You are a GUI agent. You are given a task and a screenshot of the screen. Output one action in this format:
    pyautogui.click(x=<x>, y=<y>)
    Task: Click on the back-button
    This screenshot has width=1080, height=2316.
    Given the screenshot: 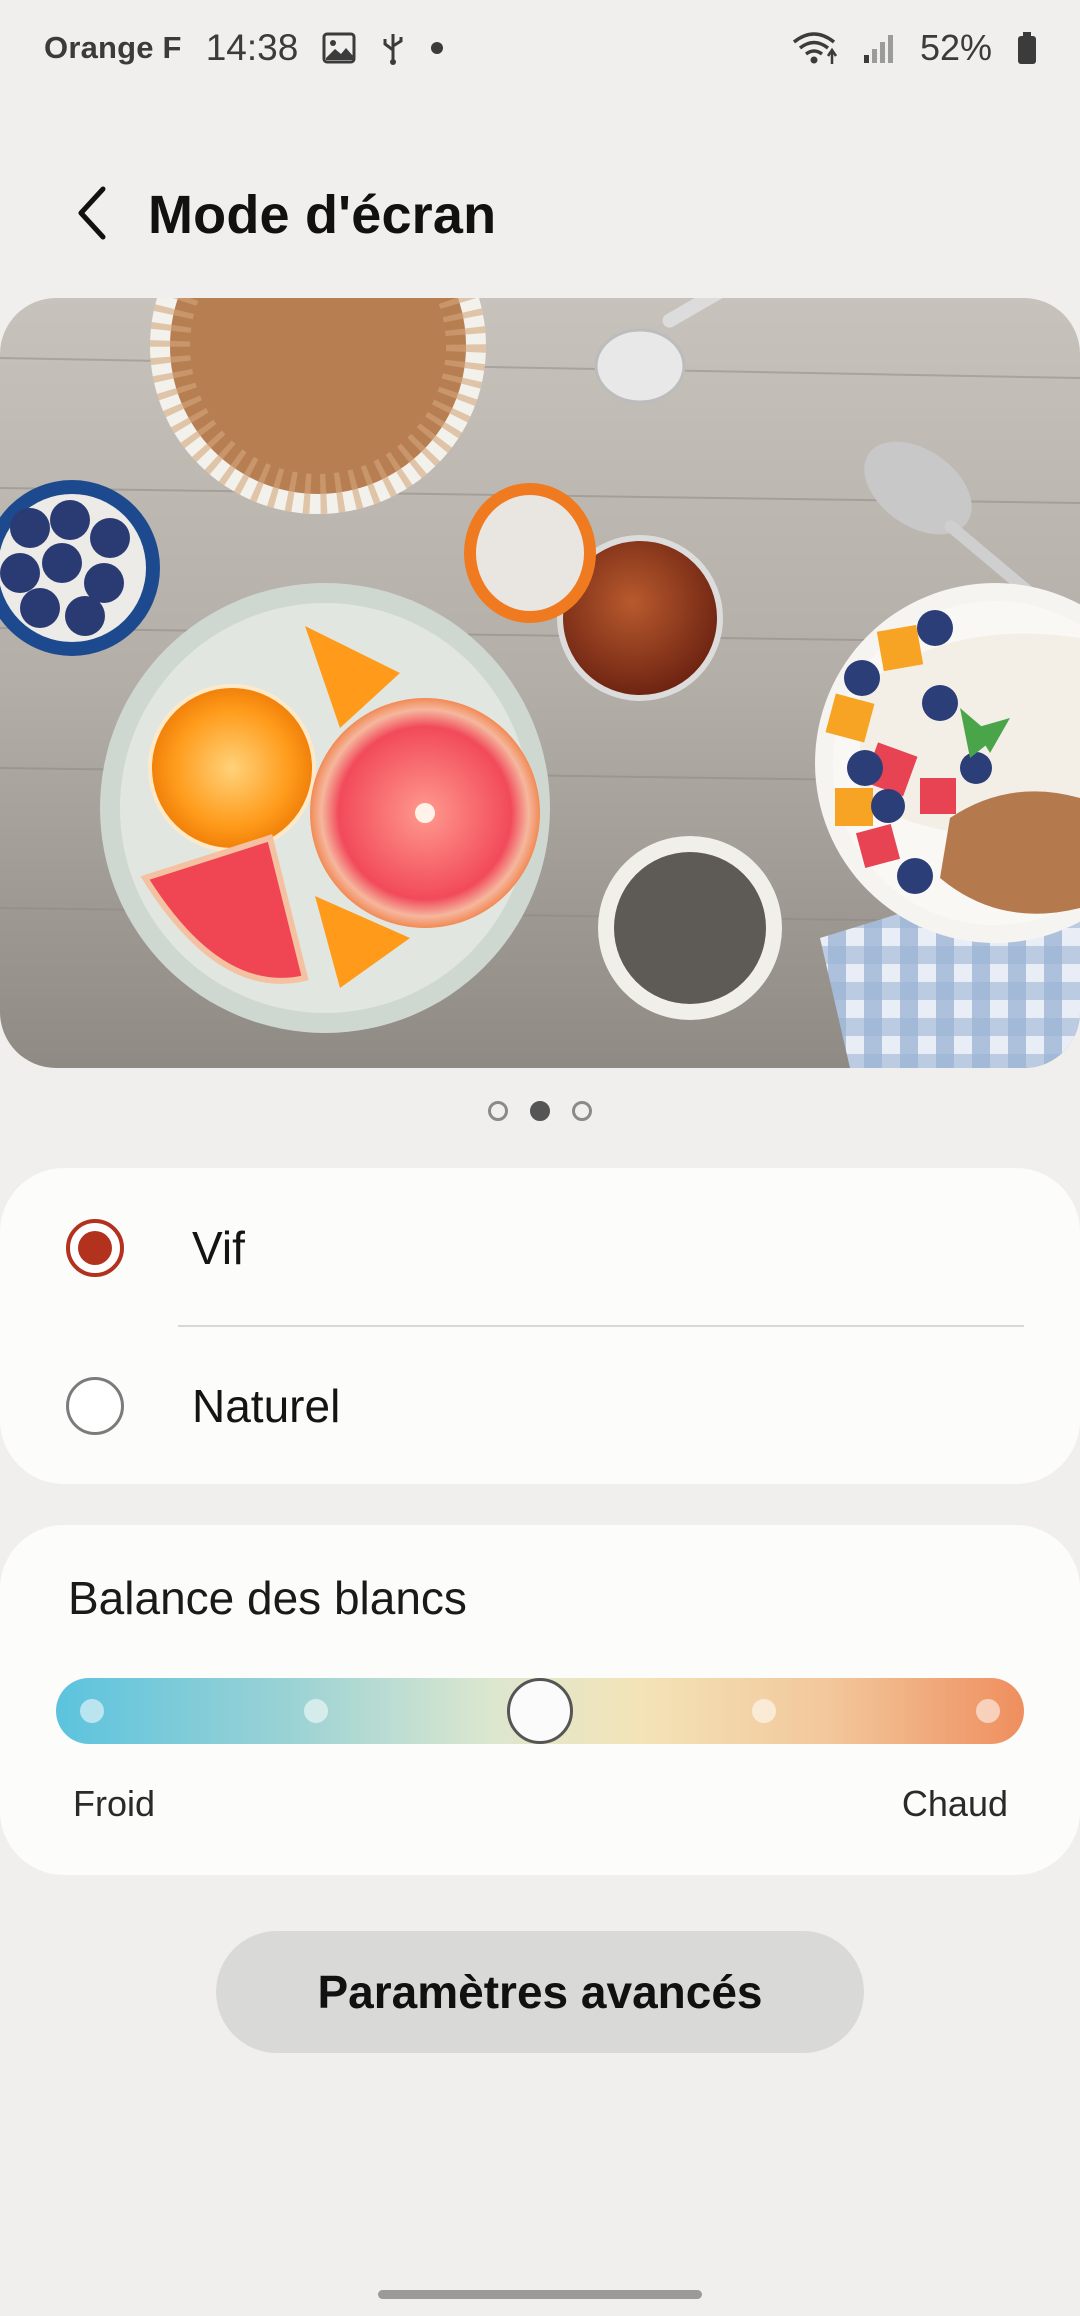 What is the action you would take?
    pyautogui.click(x=93, y=215)
    